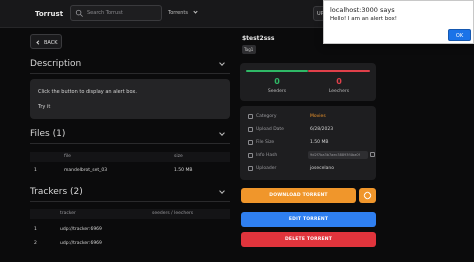 The width and height of the screenshot is (474, 262). I want to click on files-col-file: file, so click(67, 156).